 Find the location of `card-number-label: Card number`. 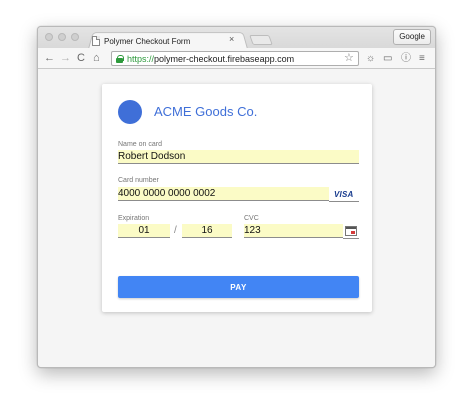

card-number-label: Card number is located at coordinates (138, 180).